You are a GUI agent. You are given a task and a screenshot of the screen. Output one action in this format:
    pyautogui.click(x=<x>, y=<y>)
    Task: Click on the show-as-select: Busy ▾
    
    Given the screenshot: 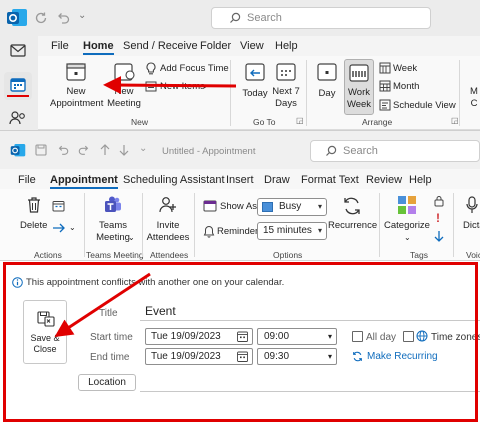 What is the action you would take?
    pyautogui.click(x=292, y=207)
    